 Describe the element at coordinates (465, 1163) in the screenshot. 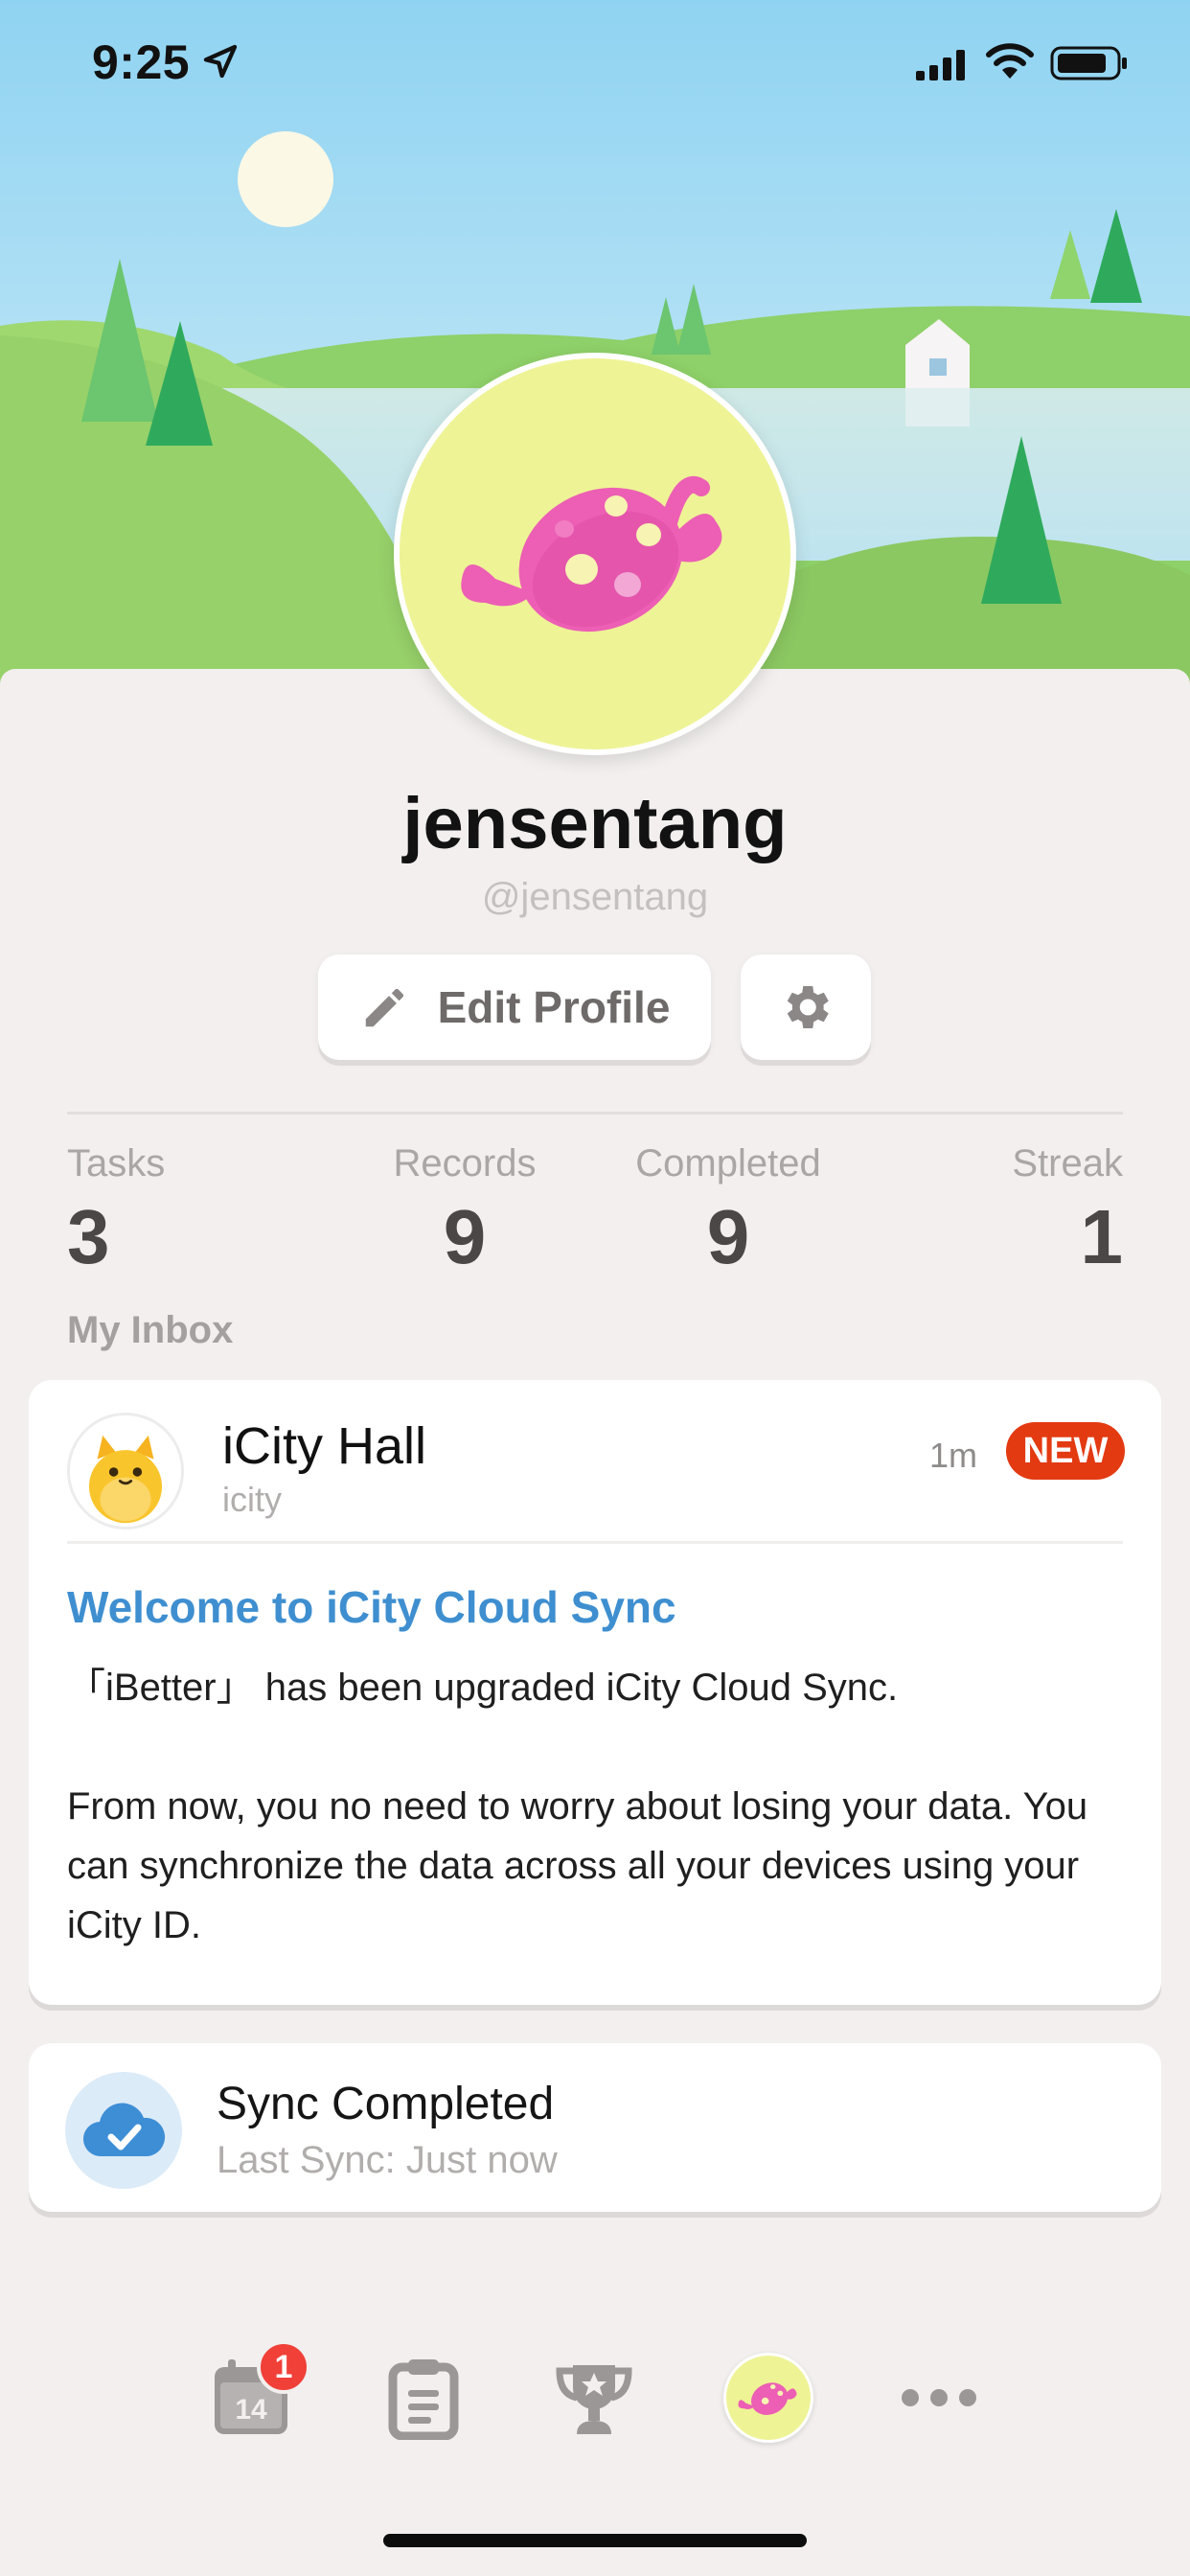

I see `stat-records-label: Records` at that location.